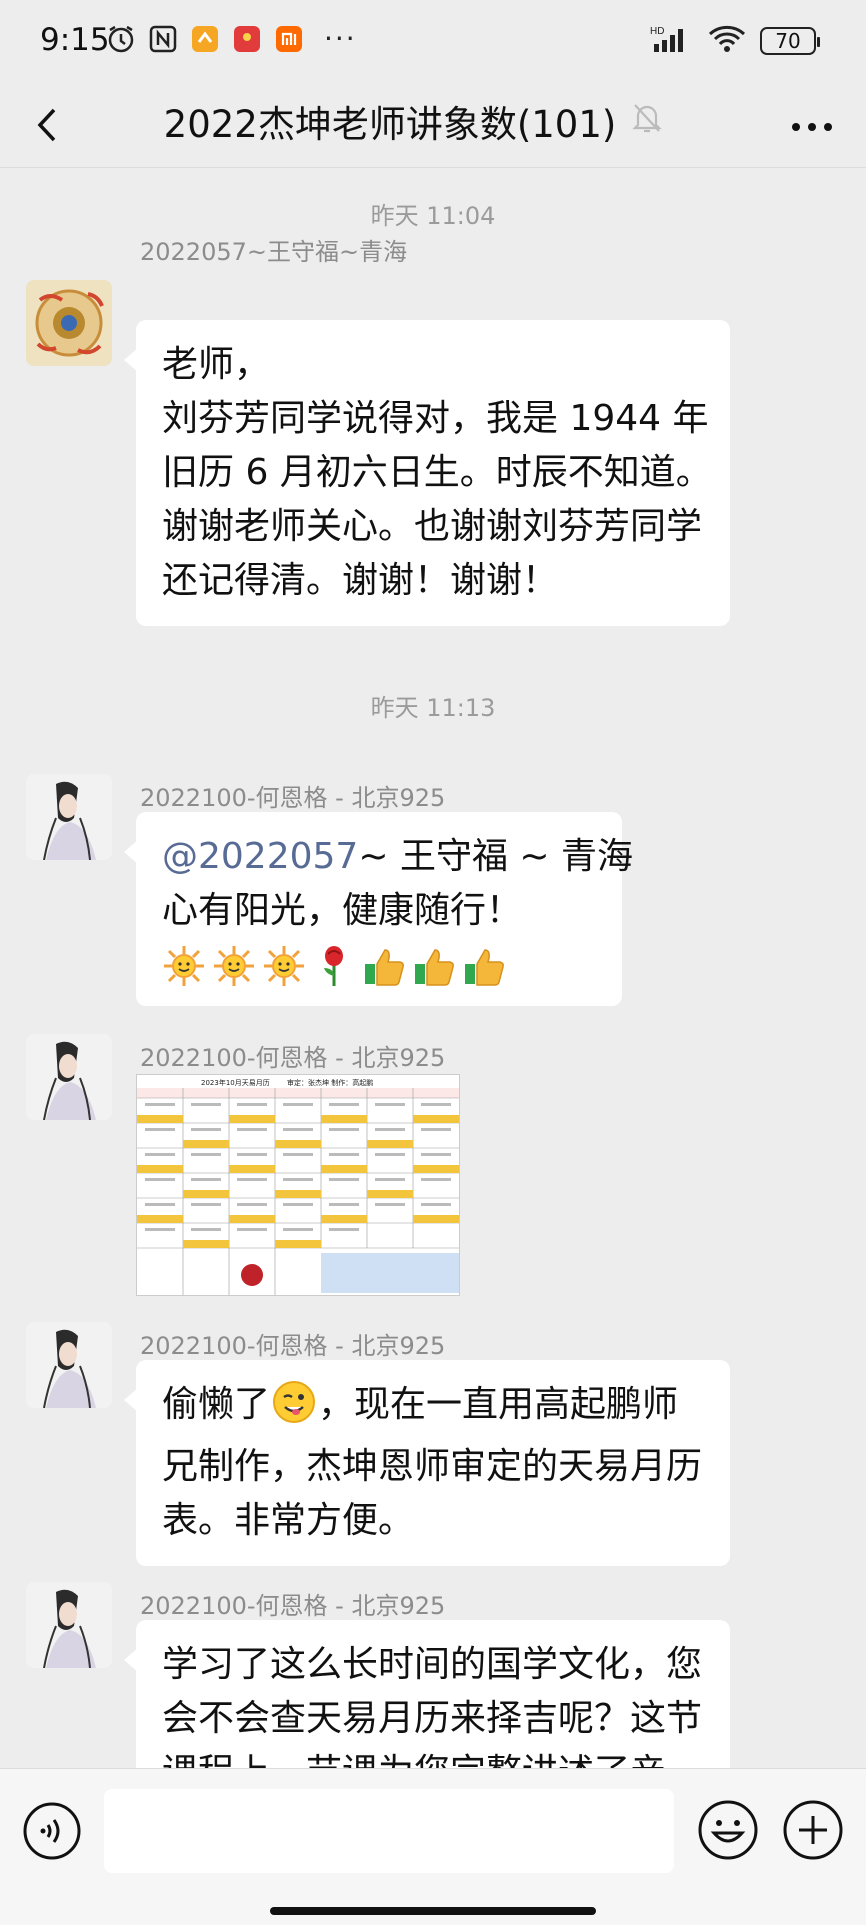 The image size is (866, 1925). Describe the element at coordinates (289, 39) in the screenshot. I see `mi-app-icon` at that location.